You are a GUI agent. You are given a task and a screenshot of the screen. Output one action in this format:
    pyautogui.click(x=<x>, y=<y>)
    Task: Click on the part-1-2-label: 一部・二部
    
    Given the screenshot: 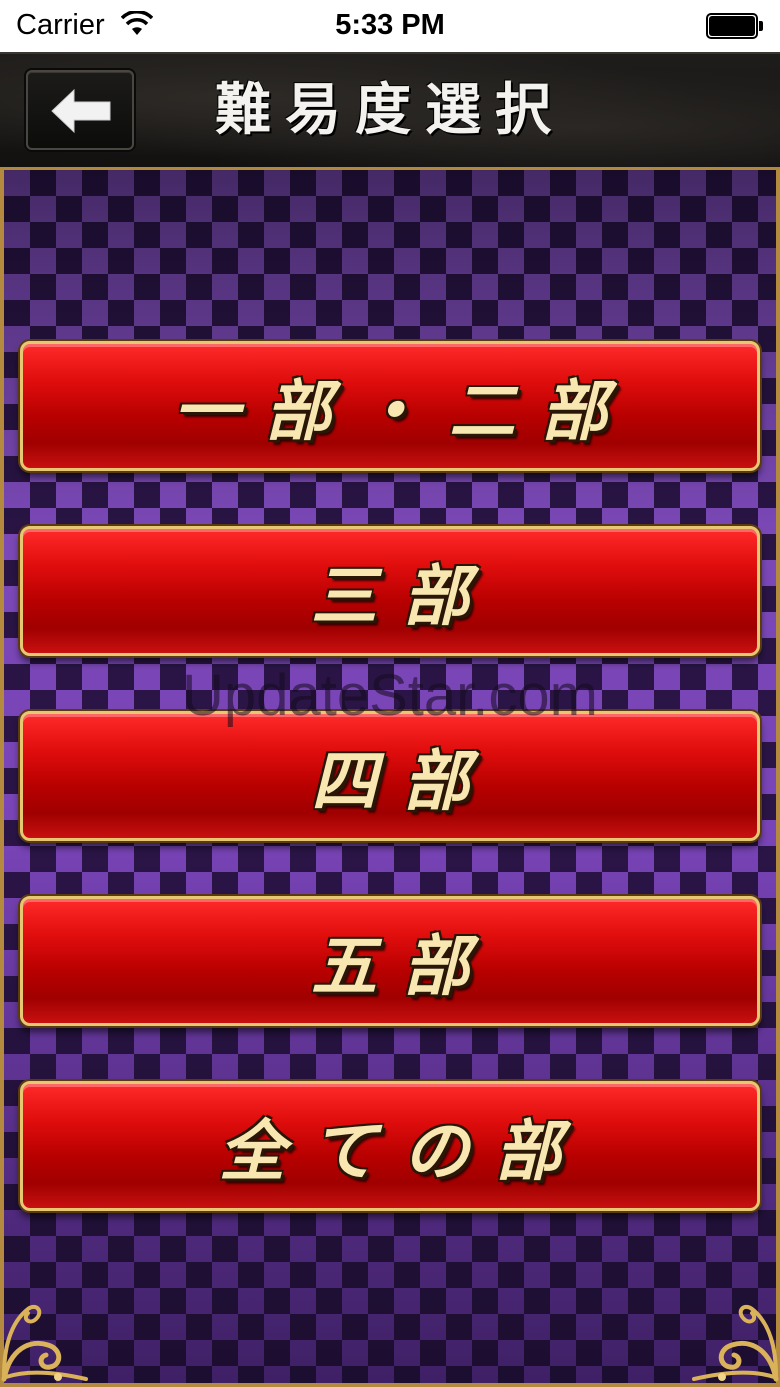 What is the action you would take?
    pyautogui.click(x=403, y=411)
    